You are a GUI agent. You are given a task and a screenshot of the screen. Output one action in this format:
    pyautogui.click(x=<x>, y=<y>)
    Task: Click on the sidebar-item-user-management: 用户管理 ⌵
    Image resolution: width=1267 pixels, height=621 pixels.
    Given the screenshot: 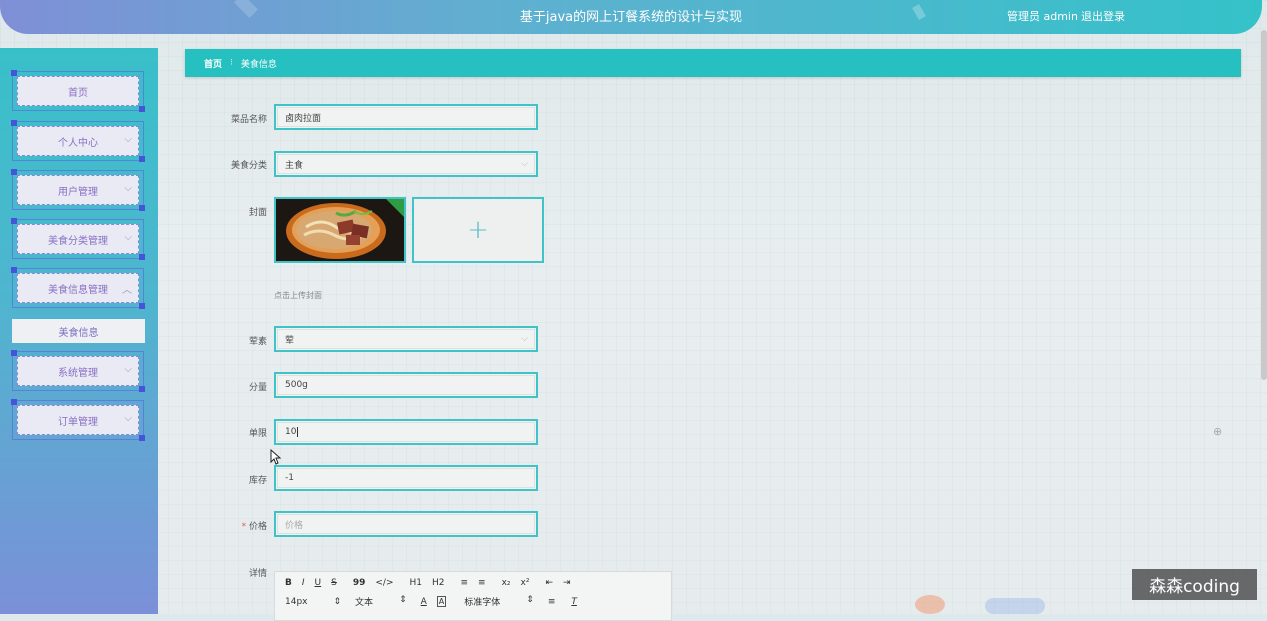 What is the action you would take?
    pyautogui.click(x=78, y=190)
    